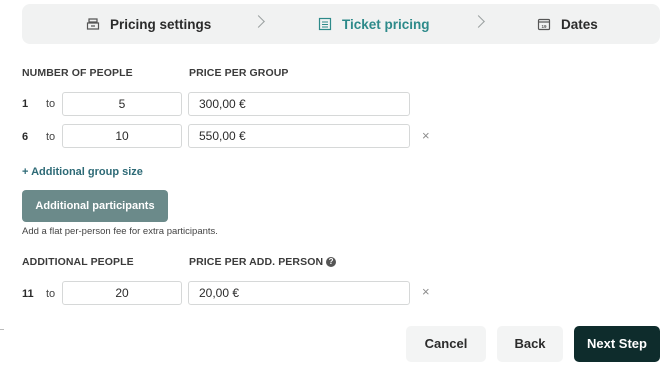 This screenshot has width=670, height=372. Describe the element at coordinates (95, 206) in the screenshot. I see `additional-participants-button: Additional participants` at that location.